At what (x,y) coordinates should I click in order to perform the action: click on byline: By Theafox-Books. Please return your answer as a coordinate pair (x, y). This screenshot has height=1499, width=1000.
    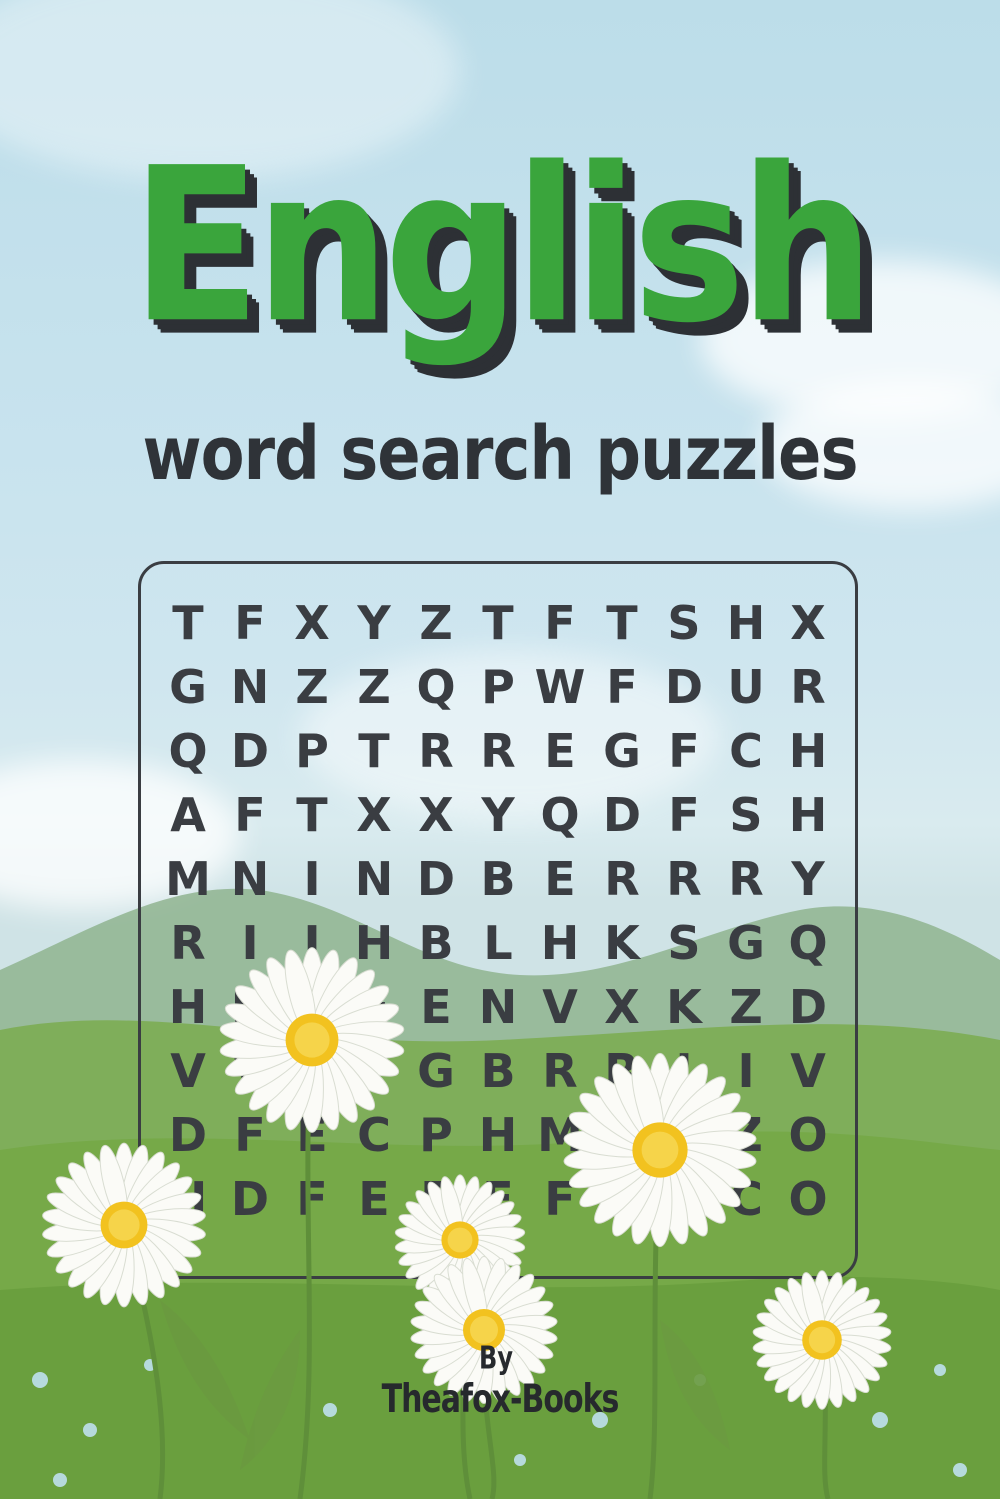
    Looking at the image, I should click on (500, 1381).